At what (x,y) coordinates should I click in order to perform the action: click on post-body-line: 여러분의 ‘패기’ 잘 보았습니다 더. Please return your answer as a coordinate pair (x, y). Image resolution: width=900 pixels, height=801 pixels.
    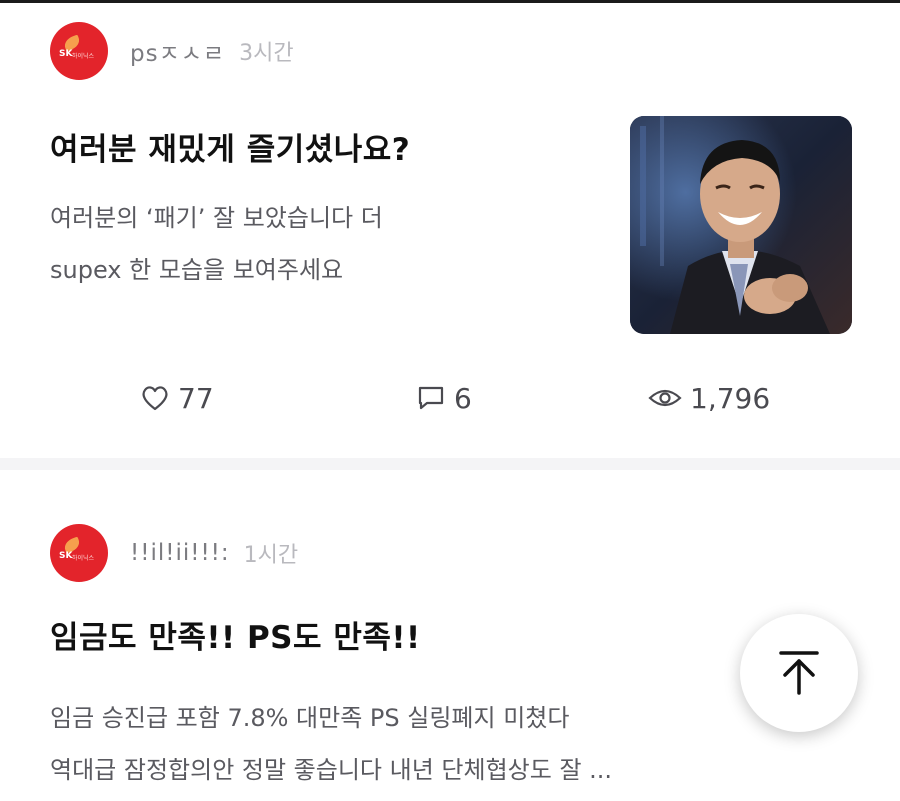
    Looking at the image, I should click on (216, 218).